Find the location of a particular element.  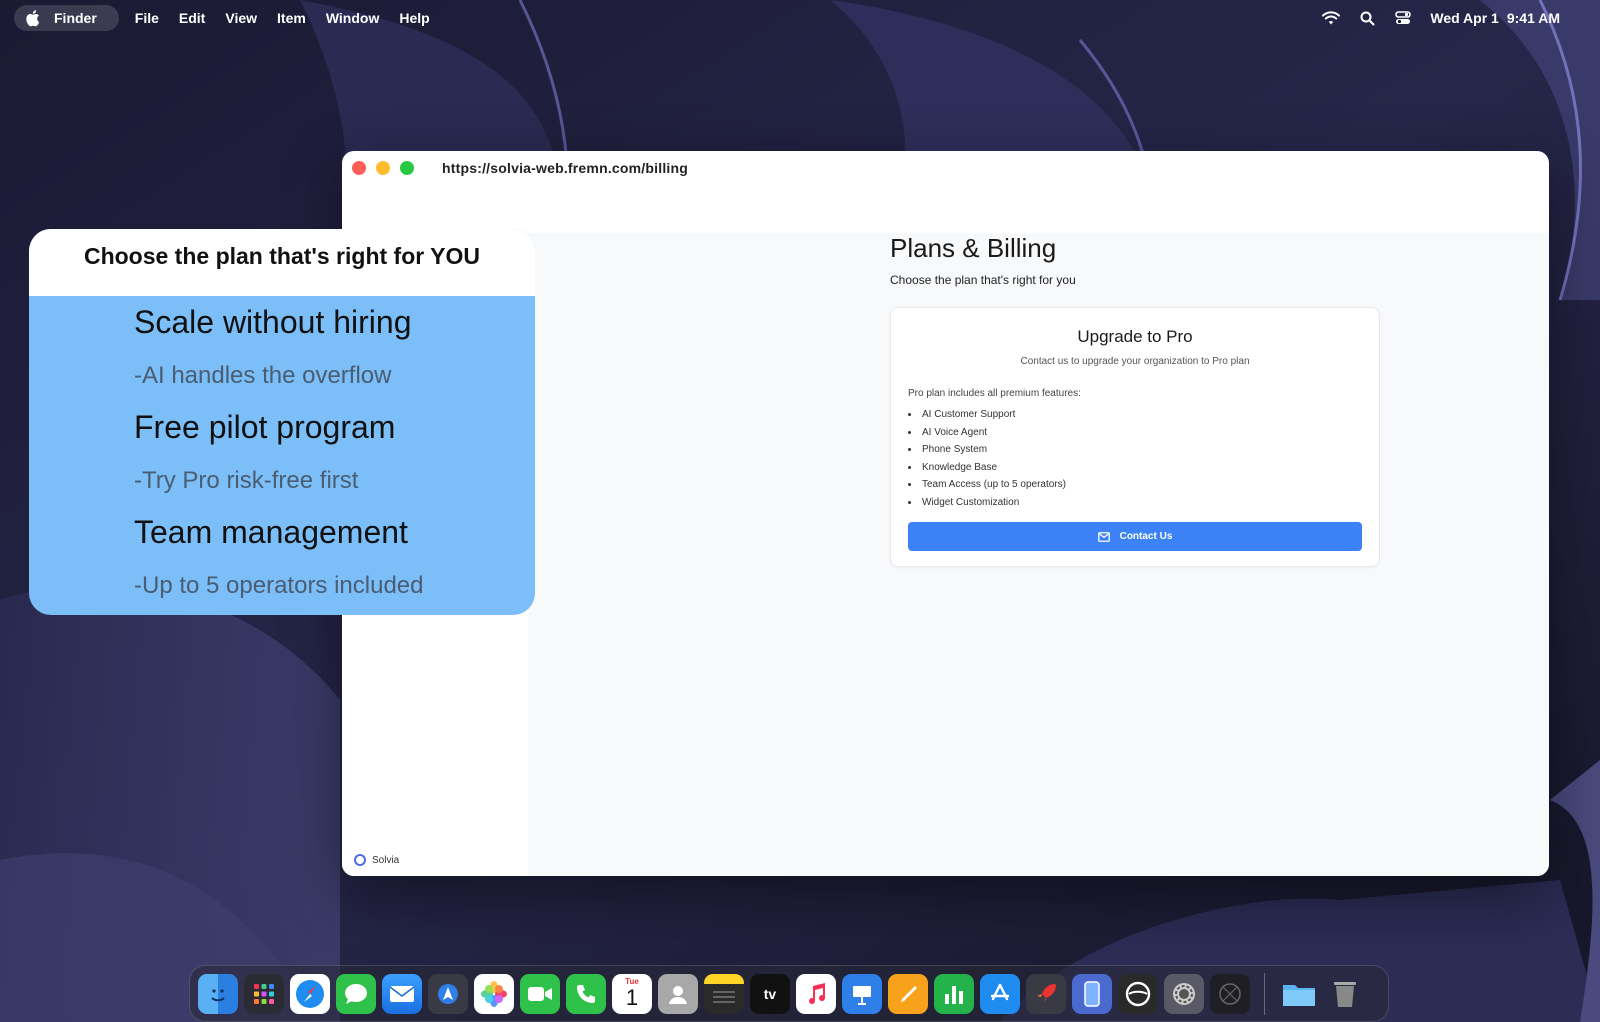

photos-icon is located at coordinates (494, 993).